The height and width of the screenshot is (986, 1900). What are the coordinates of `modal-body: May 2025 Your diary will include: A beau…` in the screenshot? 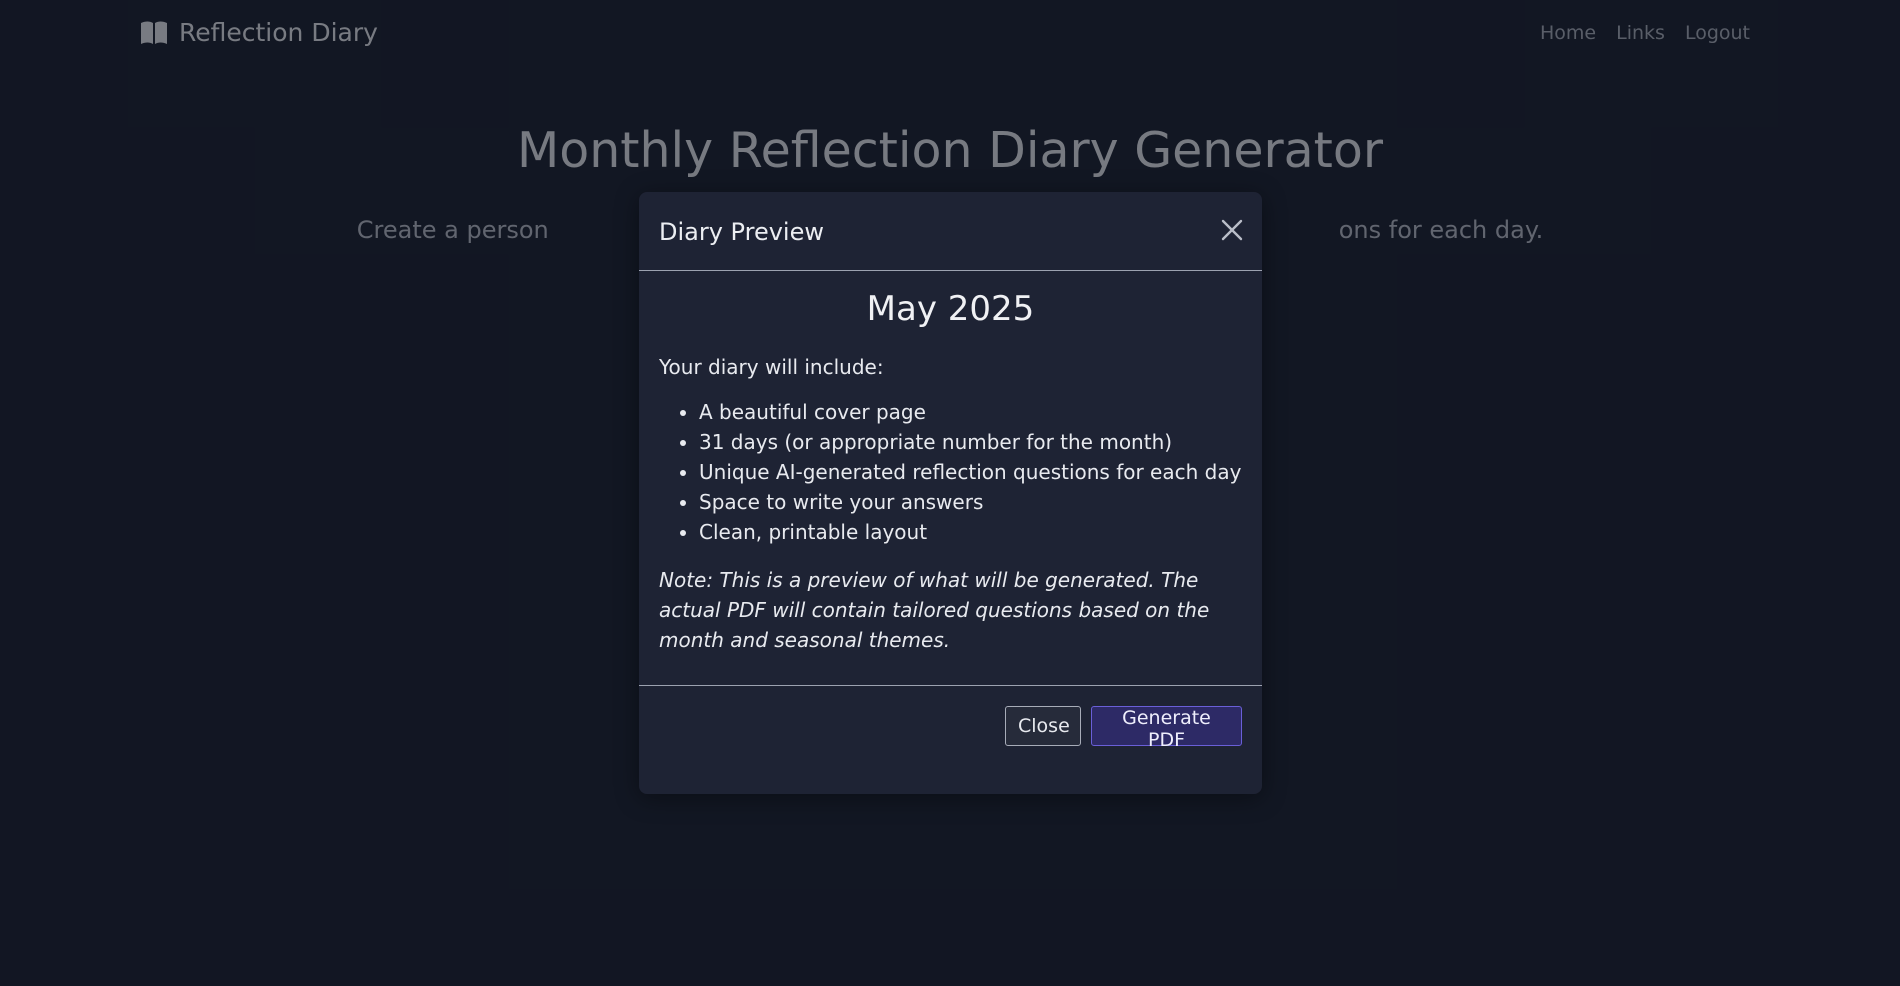 It's located at (950, 478).